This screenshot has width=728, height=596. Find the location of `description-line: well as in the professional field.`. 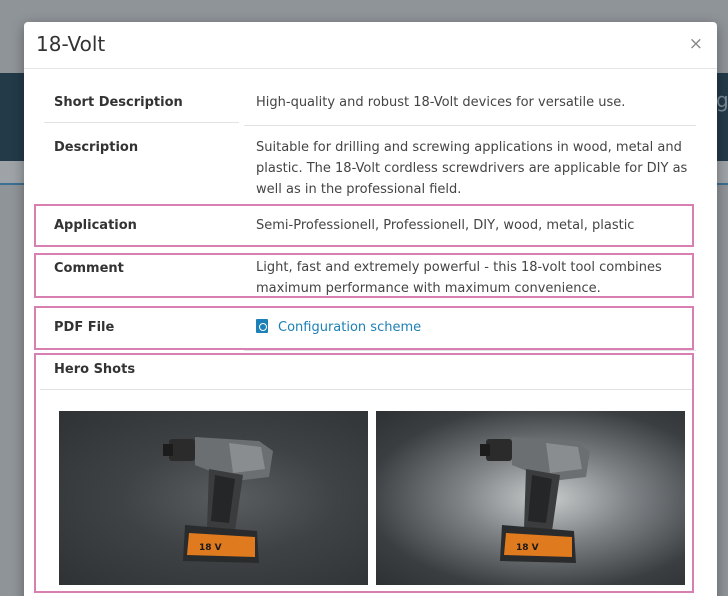

description-line: well as in the professional field. is located at coordinates (359, 189).